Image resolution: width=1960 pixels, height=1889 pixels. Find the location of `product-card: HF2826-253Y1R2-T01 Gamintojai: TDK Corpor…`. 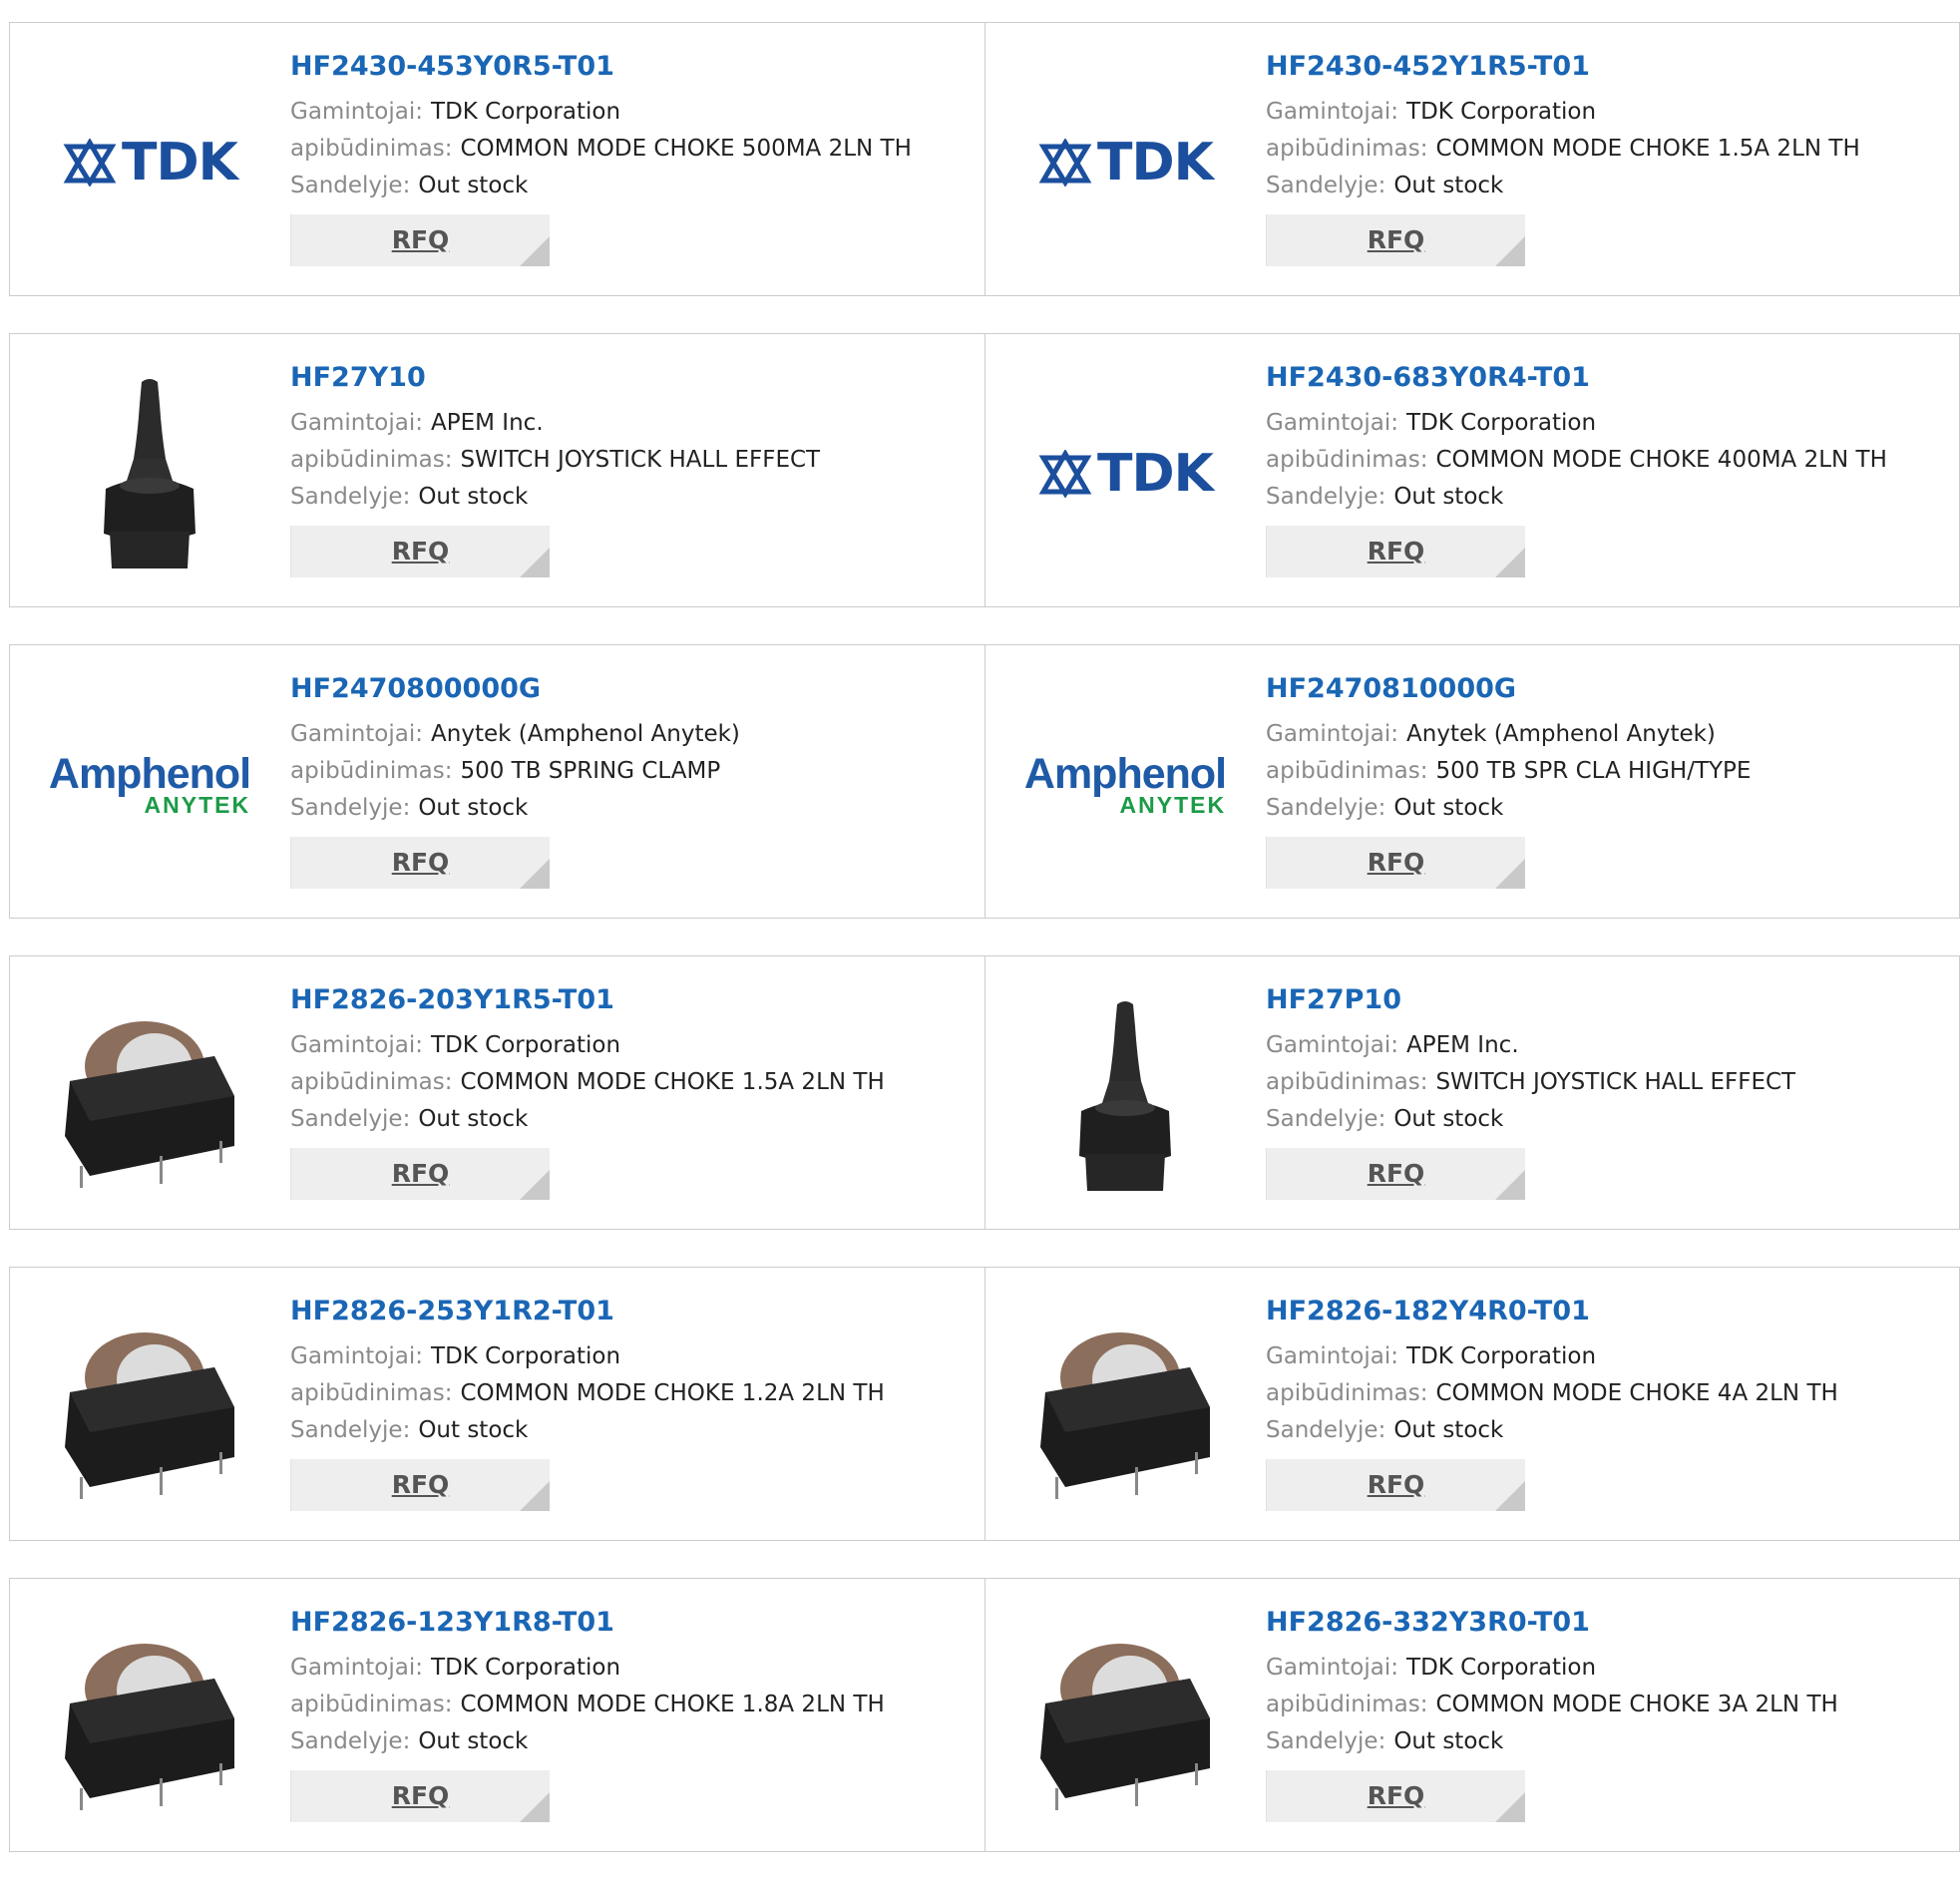

product-card: HF2826-253Y1R2-T01 Gamintojai: TDK Corpor… is located at coordinates (497, 1404).